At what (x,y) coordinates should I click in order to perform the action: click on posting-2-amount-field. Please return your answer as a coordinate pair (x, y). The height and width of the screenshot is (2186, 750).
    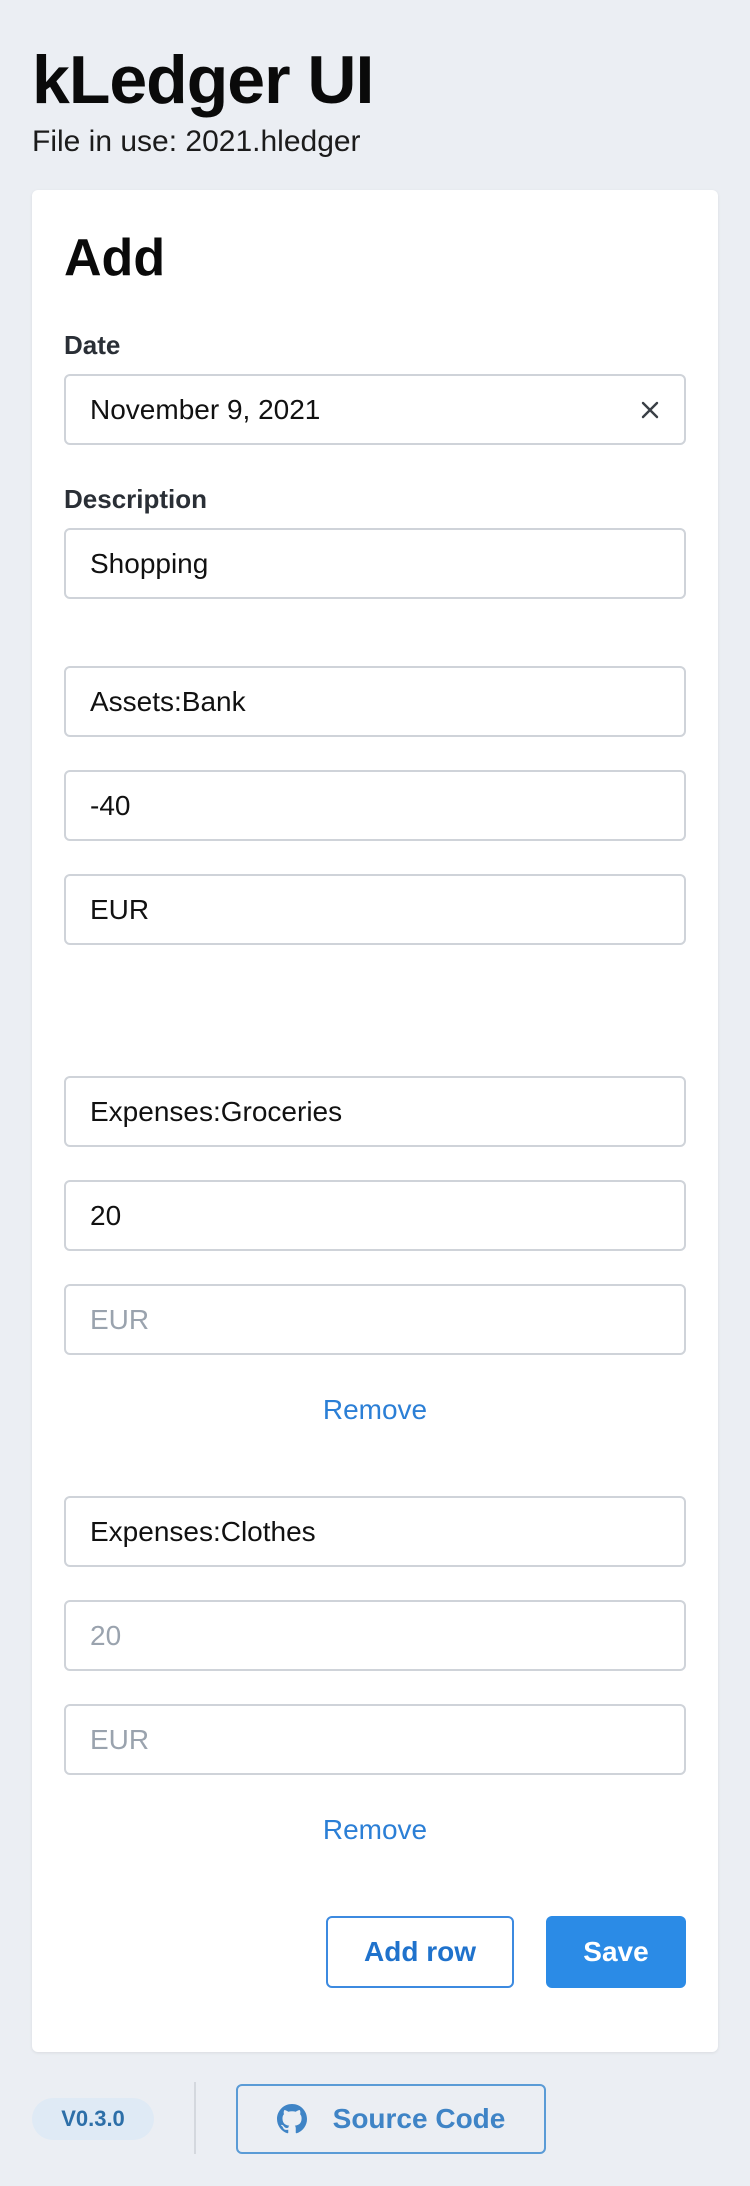
    Looking at the image, I should click on (375, 1215).